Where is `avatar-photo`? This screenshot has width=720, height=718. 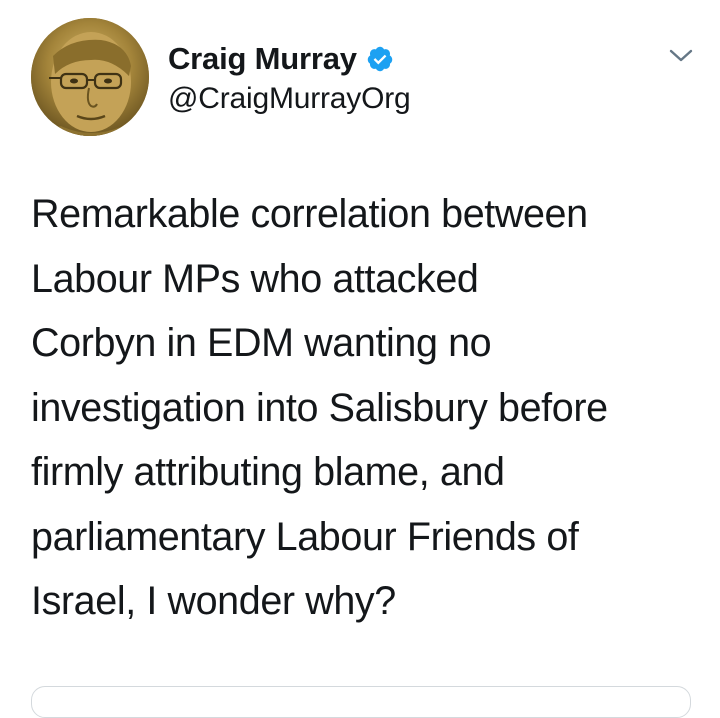 avatar-photo is located at coordinates (90, 77).